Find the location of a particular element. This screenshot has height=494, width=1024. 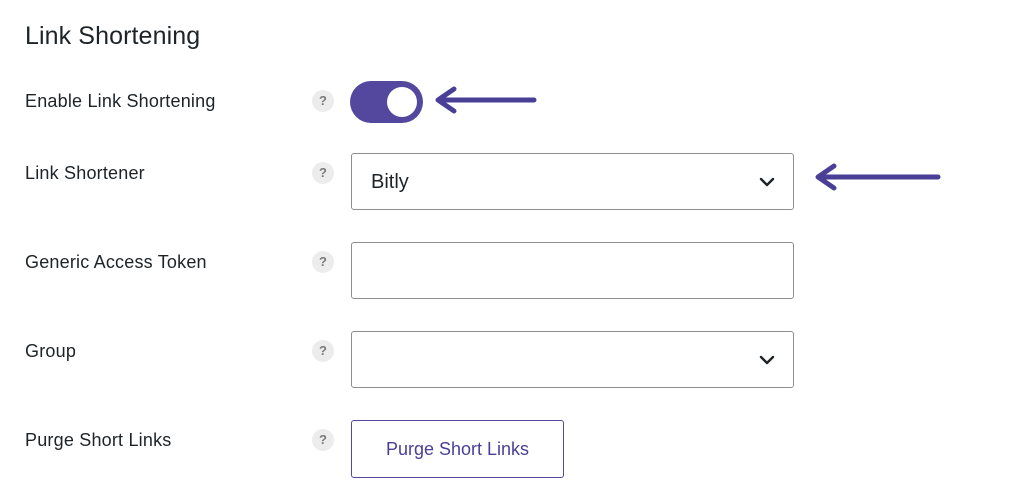

link-shortener-selected-value: Bitly is located at coordinates (390, 182).